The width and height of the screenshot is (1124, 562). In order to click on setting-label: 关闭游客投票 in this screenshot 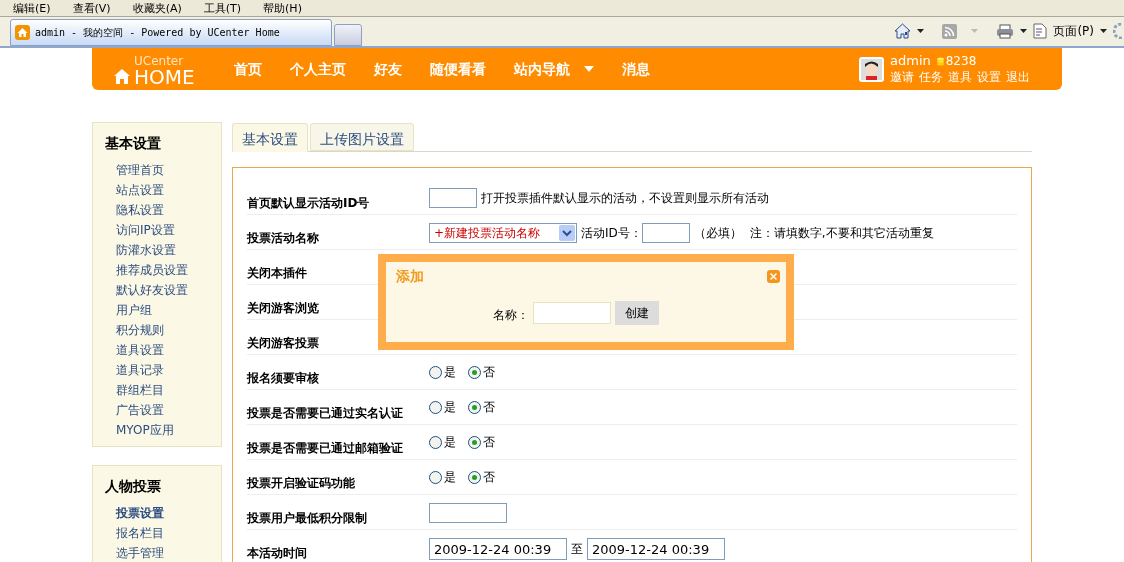, I will do `click(283, 343)`.